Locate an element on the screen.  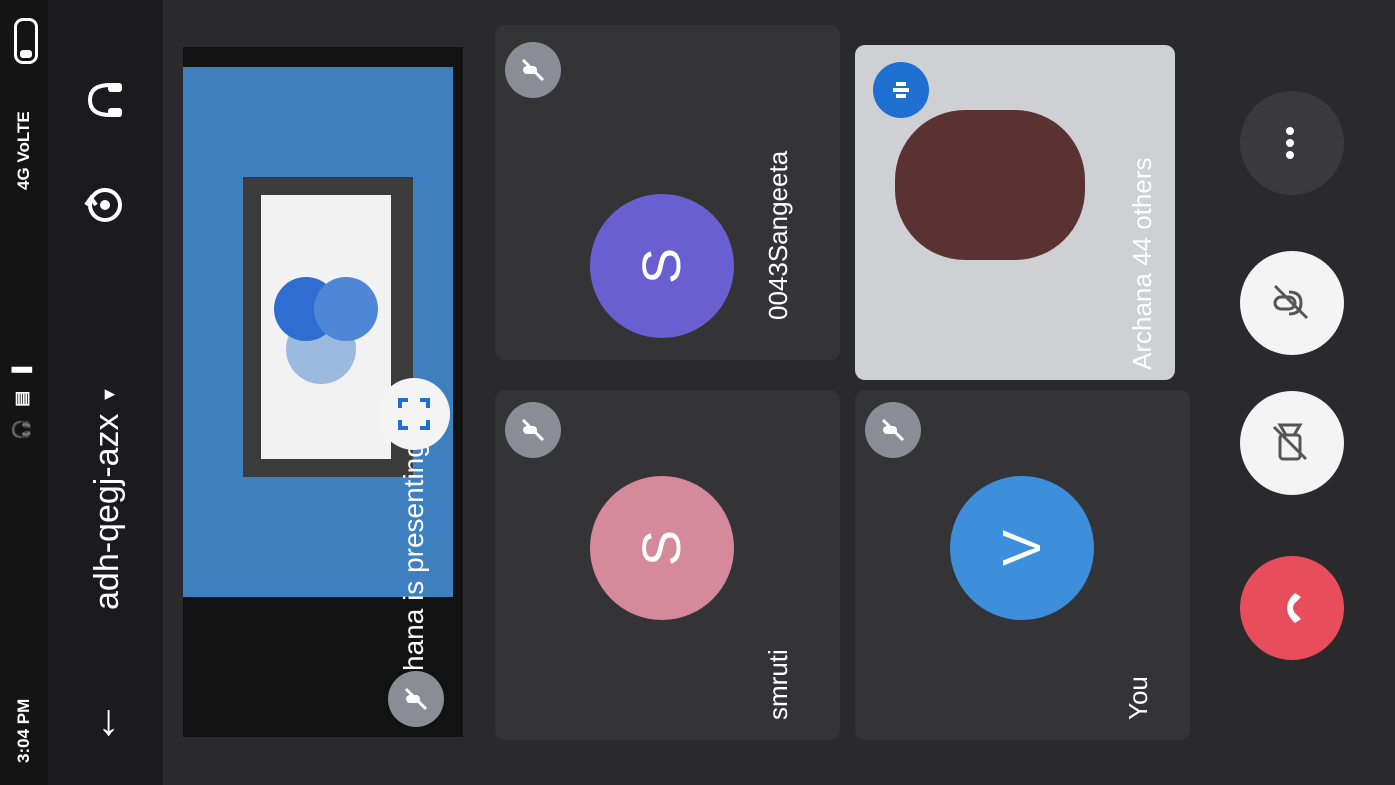
self-tile: V You is located at coordinates (1022, 565).